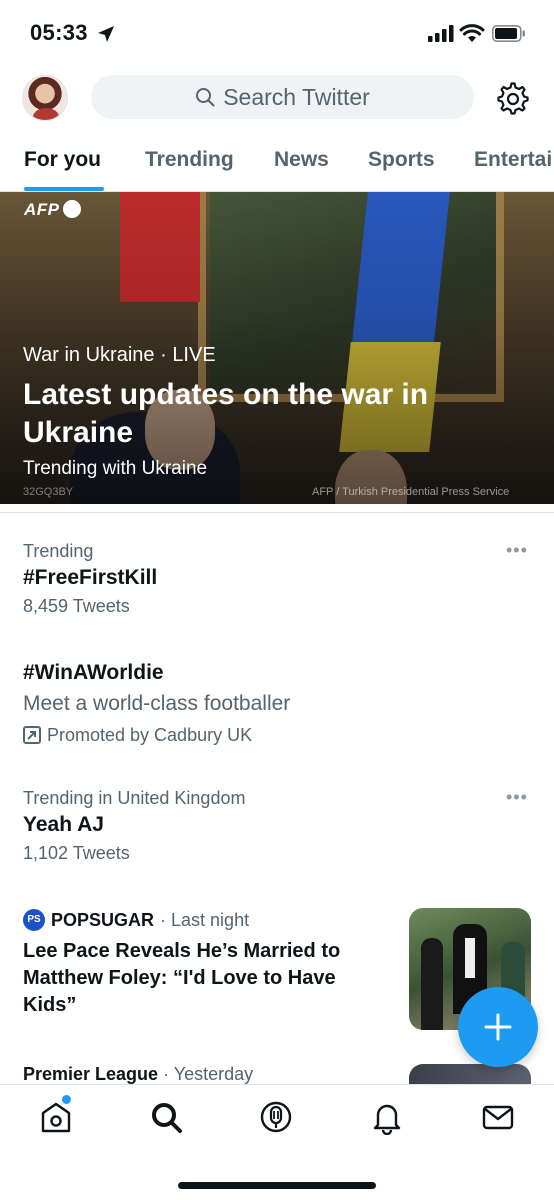 The width and height of the screenshot is (554, 1200). What do you see at coordinates (189, 160) in the screenshot?
I see `tab-trending: Trending` at bounding box center [189, 160].